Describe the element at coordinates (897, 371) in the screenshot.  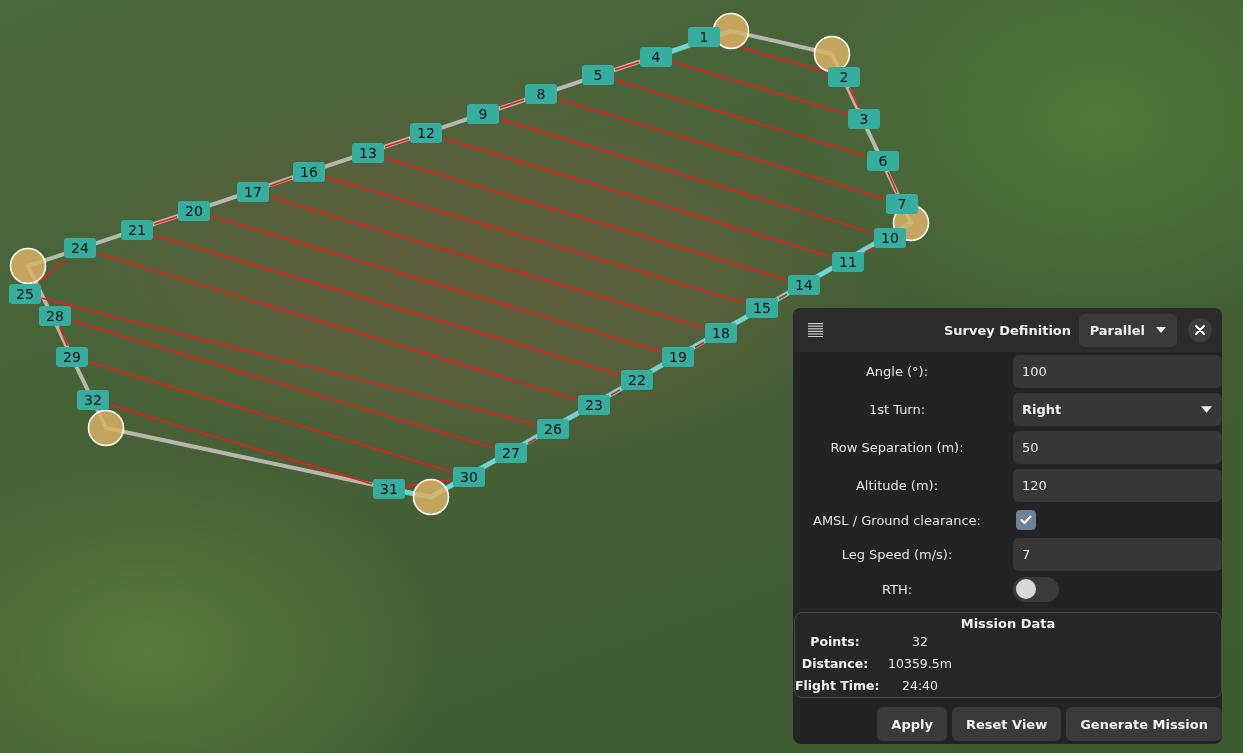
I see `field-label: Angle (°):` at that location.